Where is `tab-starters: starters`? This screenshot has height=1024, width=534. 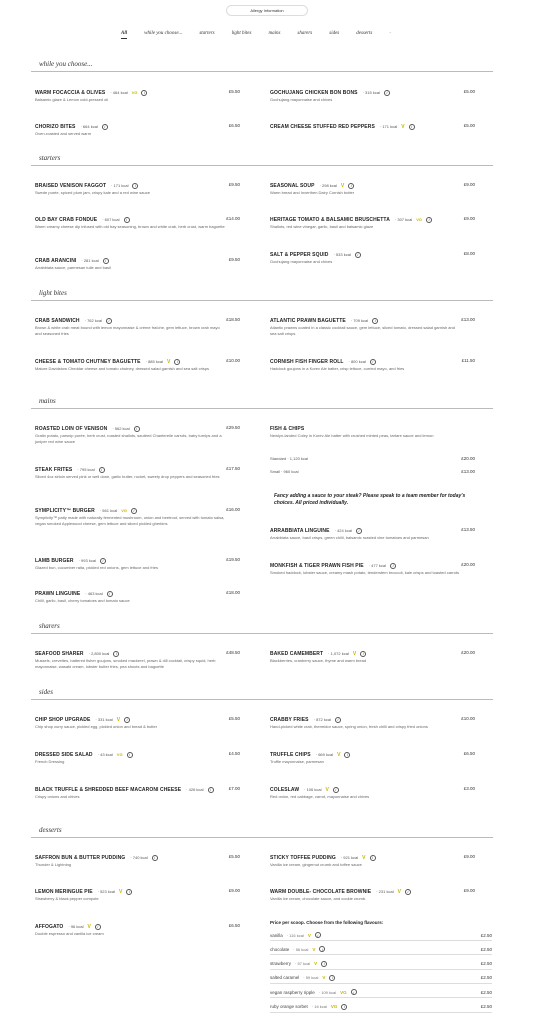 tab-starters: starters is located at coordinates (206, 33).